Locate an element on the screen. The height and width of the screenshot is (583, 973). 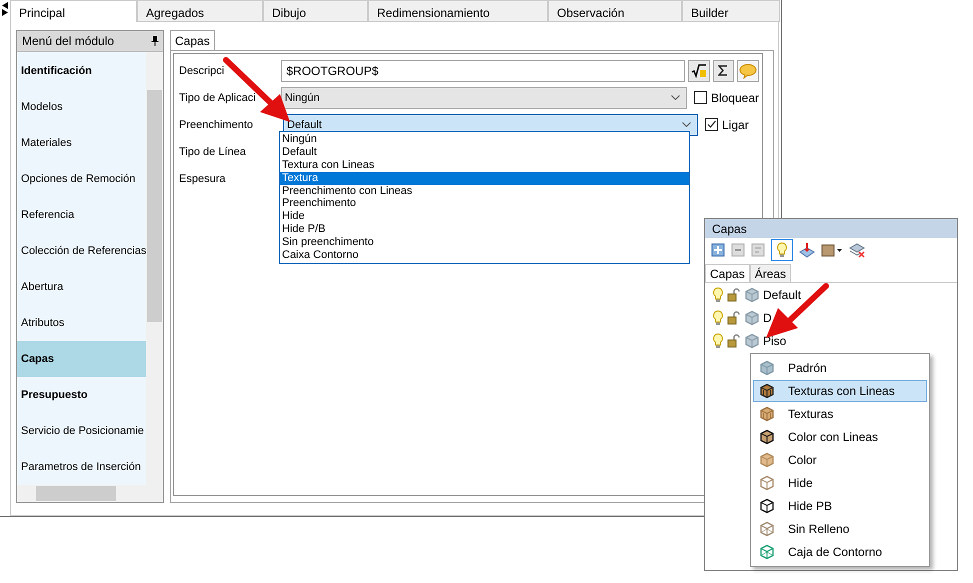
menu-item: Capas is located at coordinates (81, 359).